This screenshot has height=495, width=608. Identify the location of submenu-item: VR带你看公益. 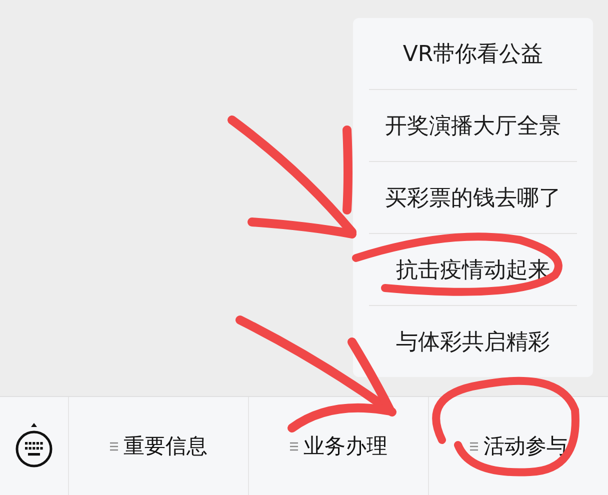
(473, 54).